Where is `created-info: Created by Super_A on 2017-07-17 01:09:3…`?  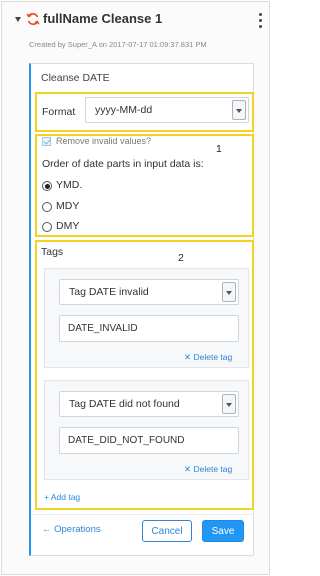 created-info: Created by Super_A on 2017-07-17 01:09:3… is located at coordinates (118, 44).